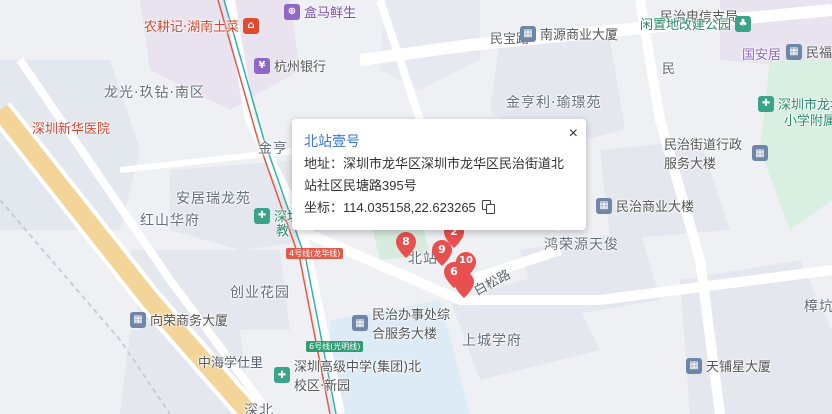 This screenshot has height=414, width=832. Describe the element at coordinates (743, 23) in the screenshot. I see `park-icon: ♣` at that location.